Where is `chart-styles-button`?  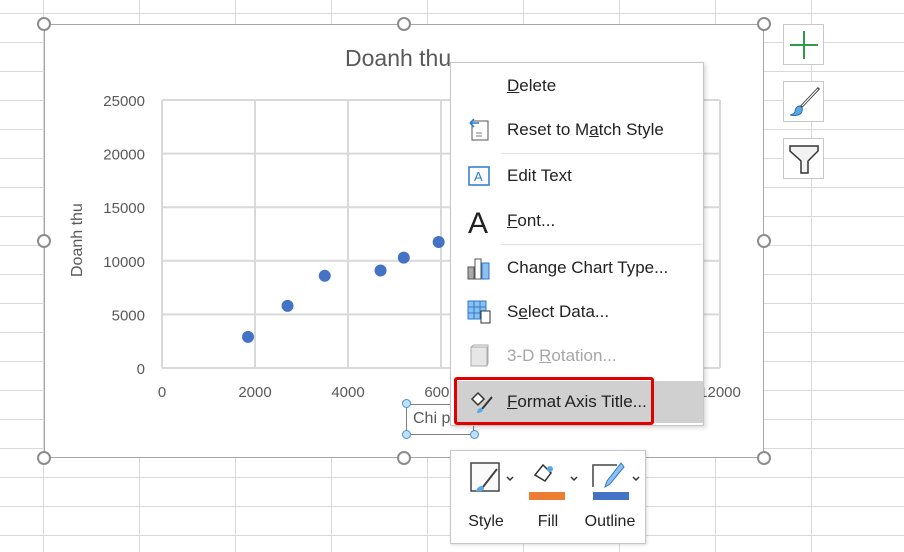 chart-styles-button is located at coordinates (803, 101).